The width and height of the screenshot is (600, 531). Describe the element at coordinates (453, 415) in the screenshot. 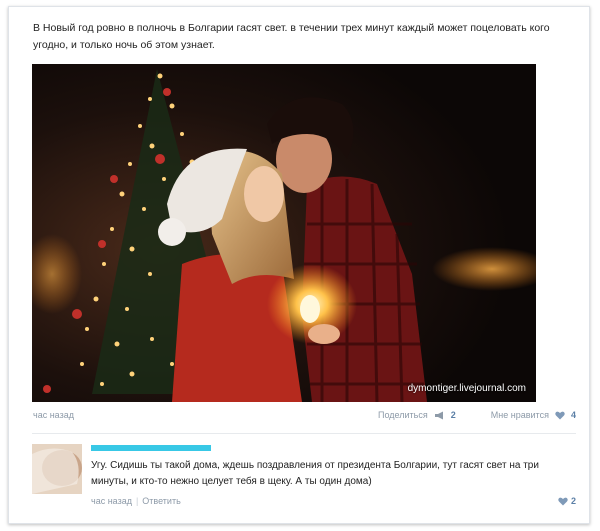

I see `share-count: 2` at that location.